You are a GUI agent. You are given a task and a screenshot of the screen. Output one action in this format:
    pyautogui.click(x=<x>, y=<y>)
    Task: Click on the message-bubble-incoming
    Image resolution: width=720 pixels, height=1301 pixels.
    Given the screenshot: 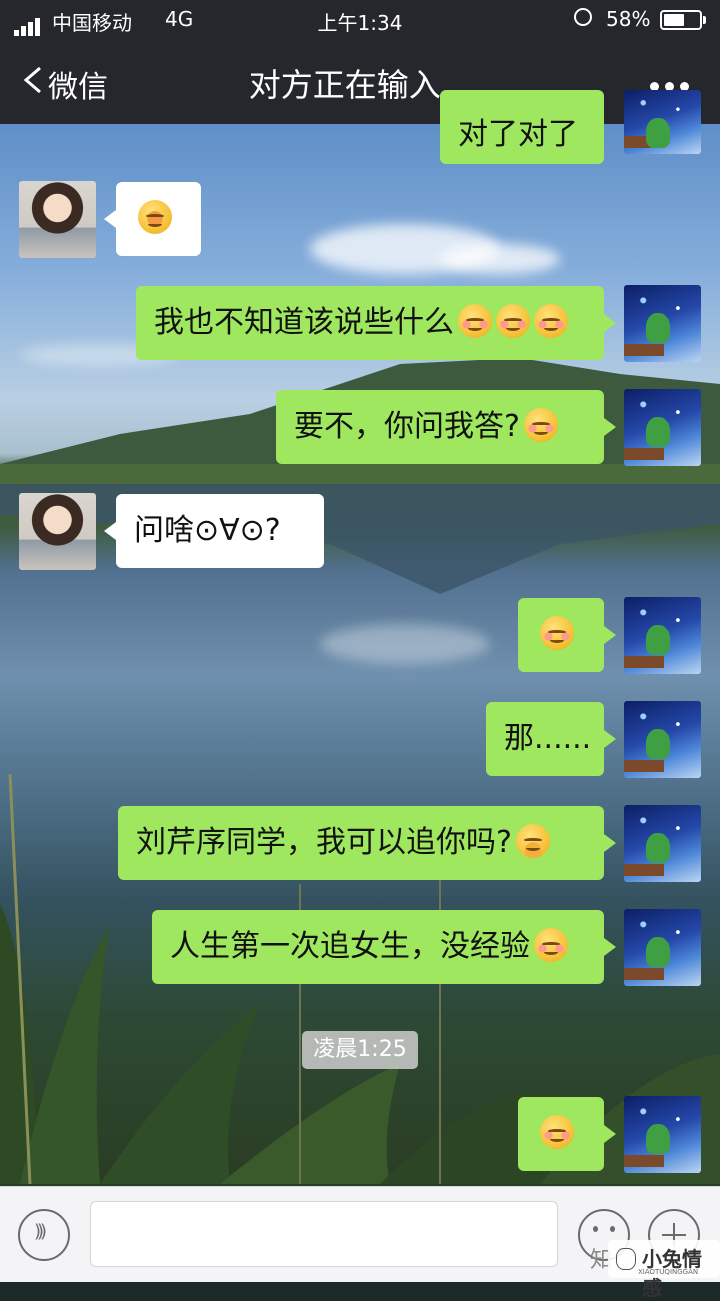 What is the action you would take?
    pyautogui.click(x=152, y=219)
    